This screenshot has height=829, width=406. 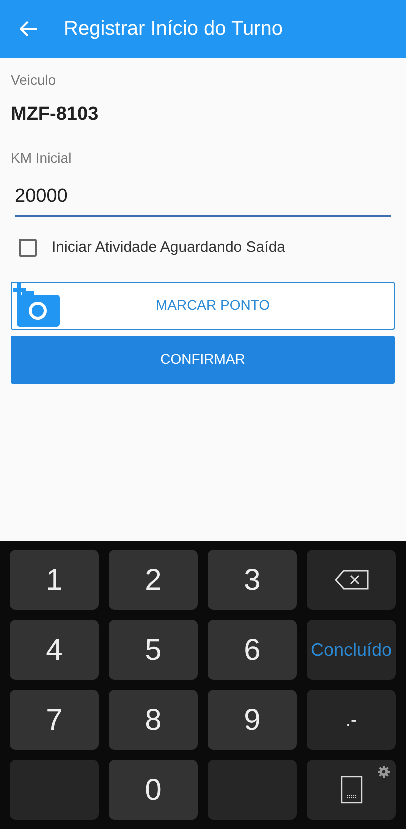 I want to click on field-label: Veiculo, so click(x=34, y=80).